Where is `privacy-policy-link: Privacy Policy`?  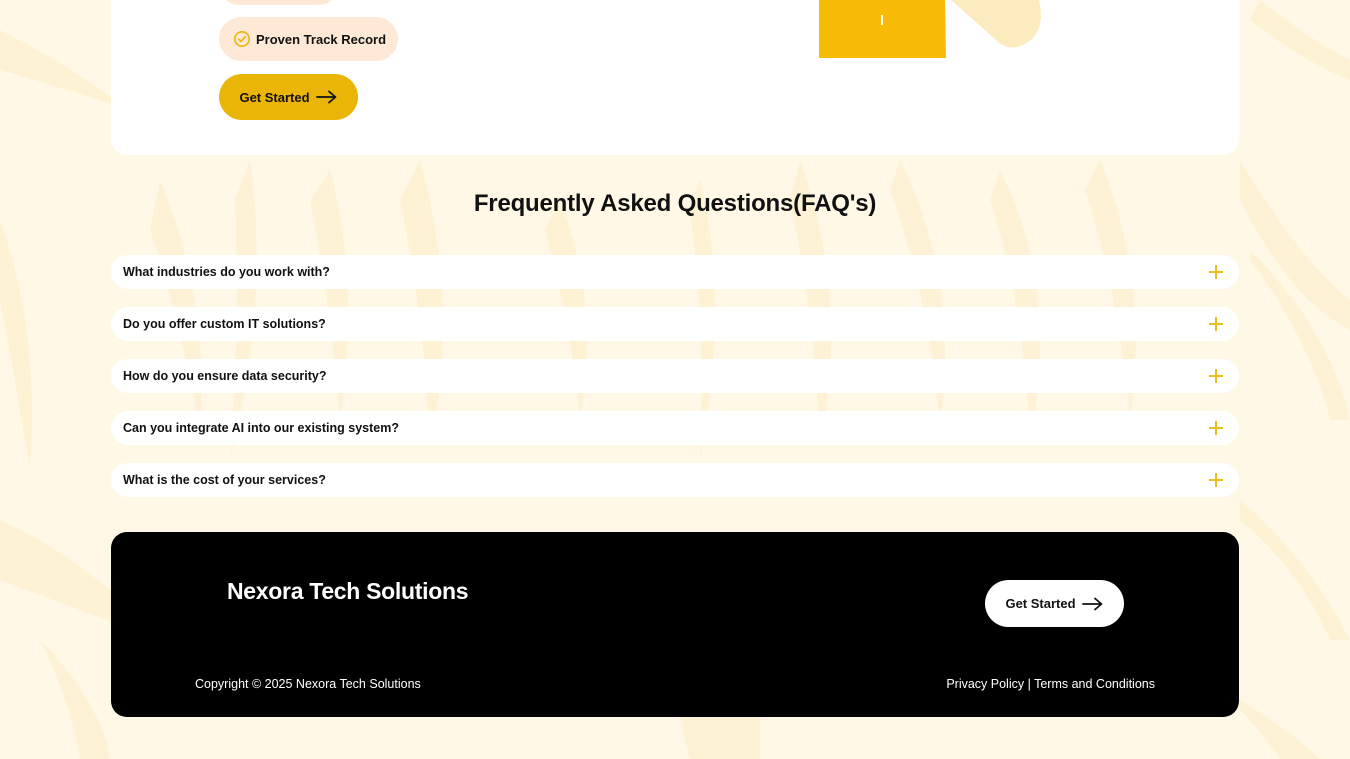 privacy-policy-link: Privacy Policy is located at coordinates (985, 684).